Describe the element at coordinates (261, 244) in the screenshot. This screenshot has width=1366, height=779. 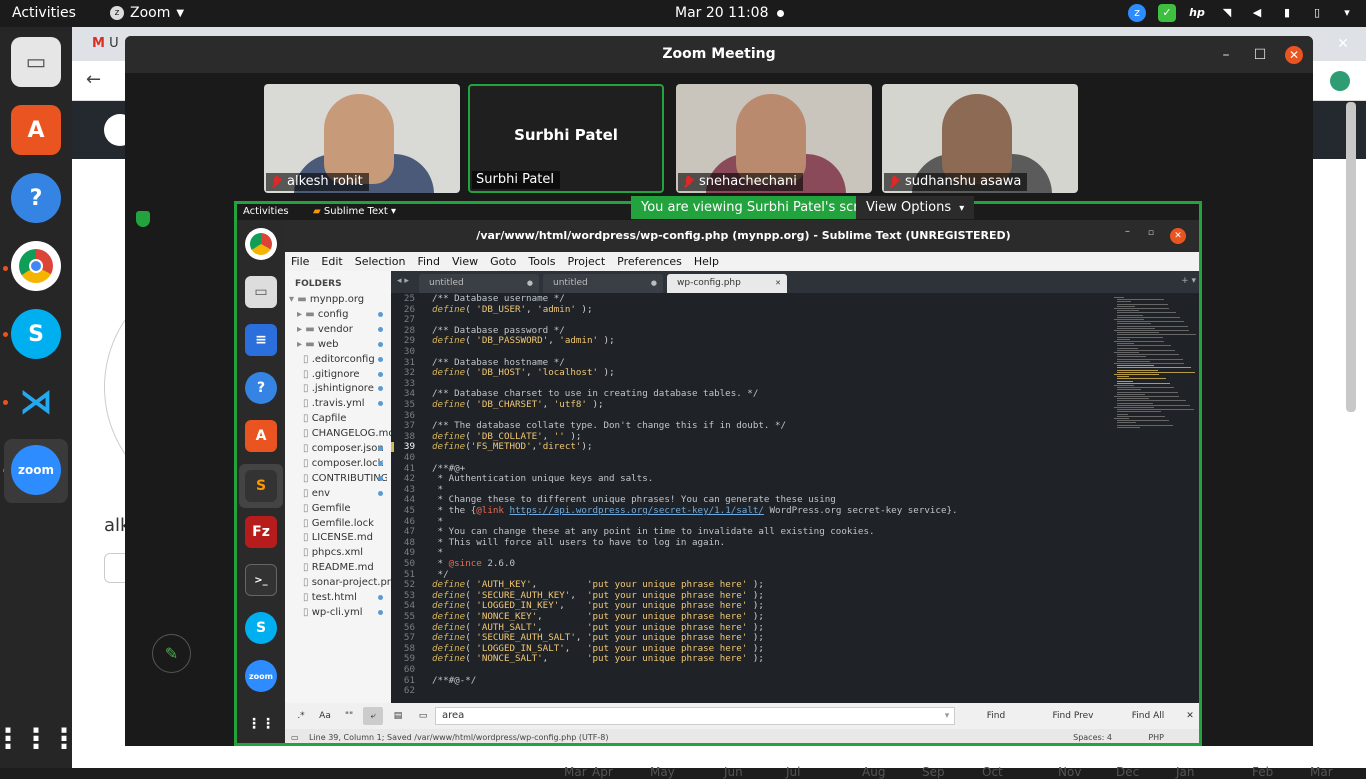
I see `chrome-logo` at that location.